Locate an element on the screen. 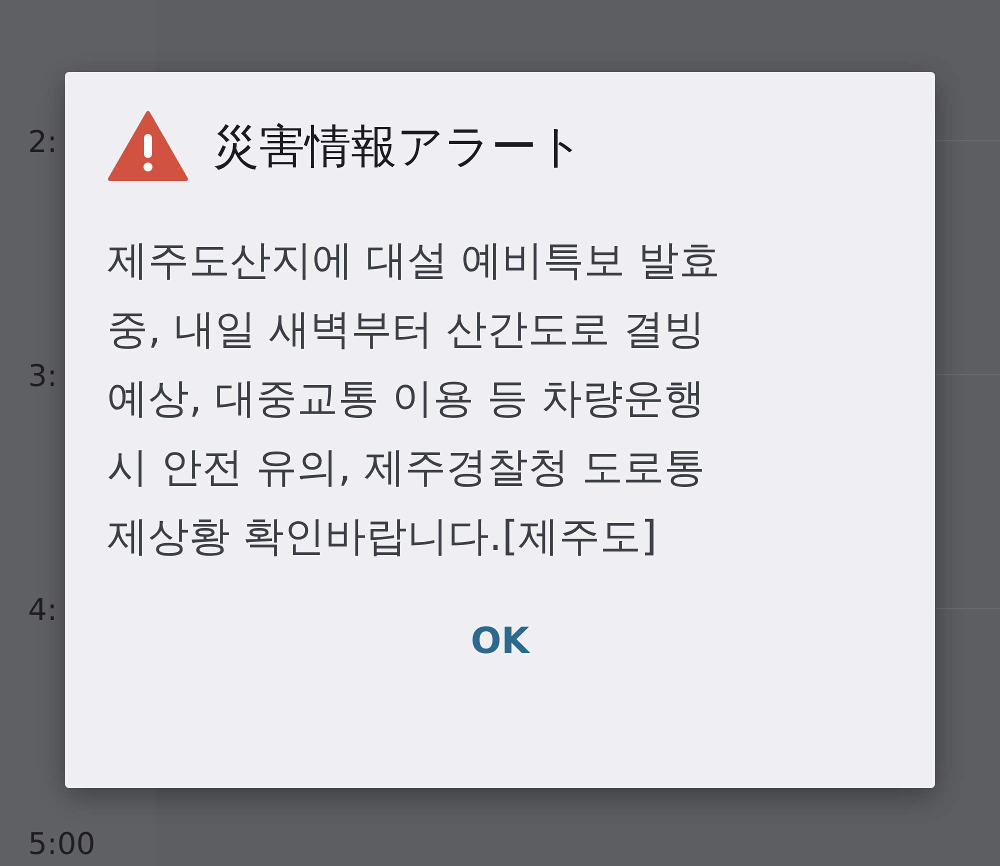 This screenshot has width=1000, height=866. hour-label: 5:00 is located at coordinates (62, 845).